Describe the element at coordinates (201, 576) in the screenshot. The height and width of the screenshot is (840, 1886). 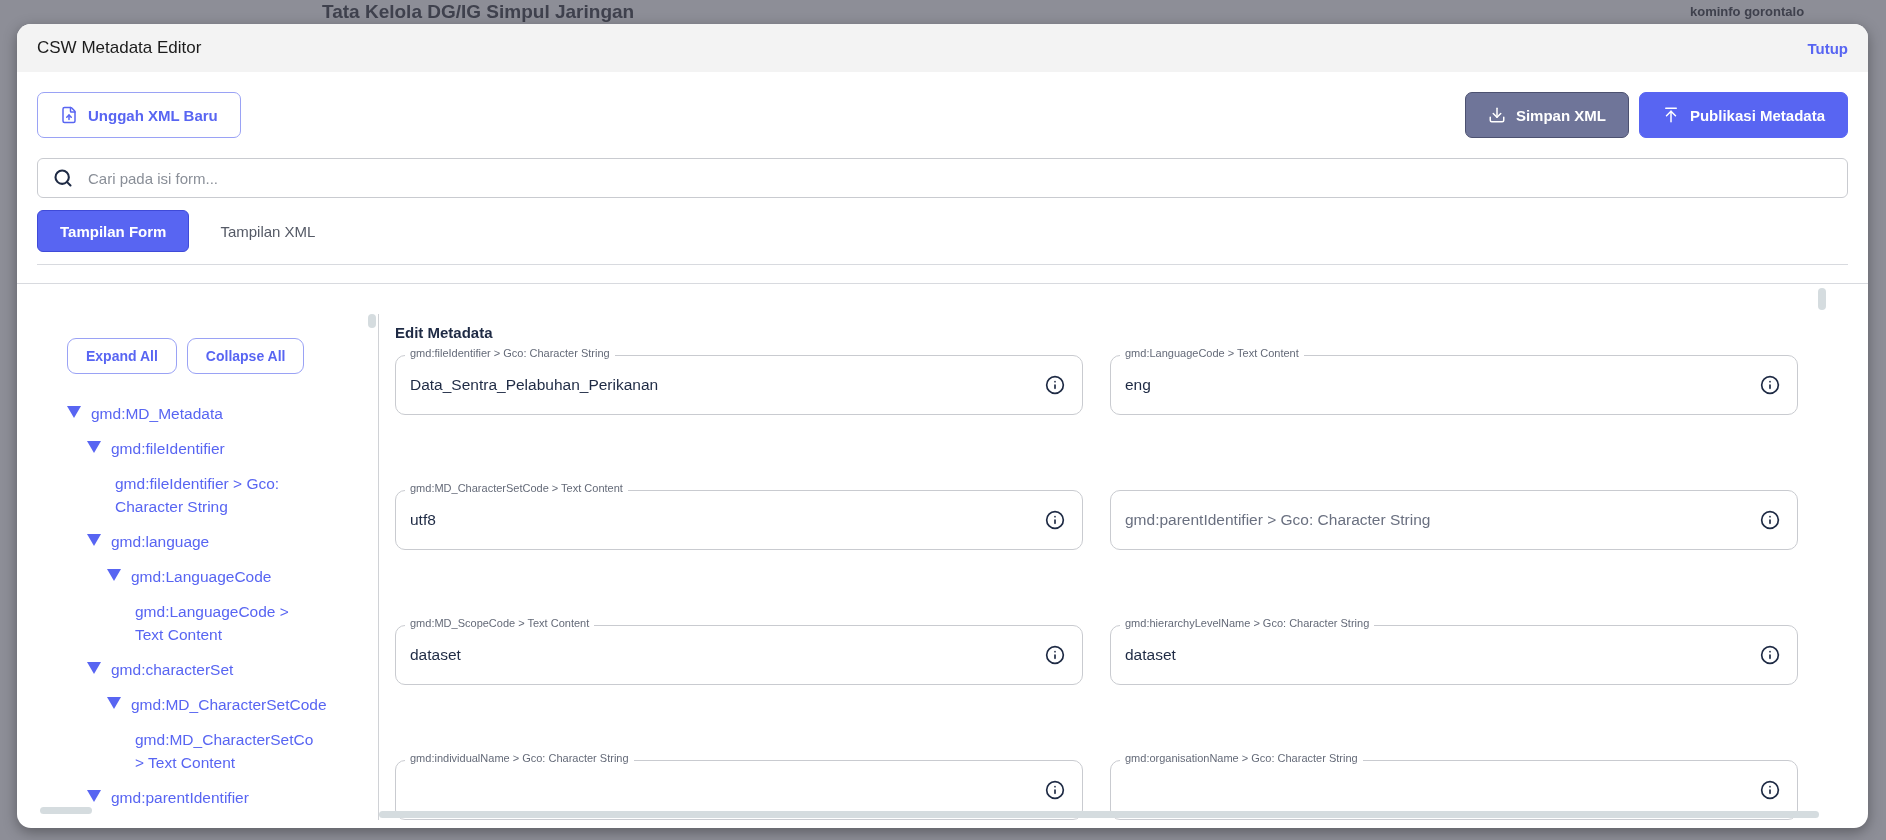
I see `tree-item: gmd:LanguageCode` at that location.